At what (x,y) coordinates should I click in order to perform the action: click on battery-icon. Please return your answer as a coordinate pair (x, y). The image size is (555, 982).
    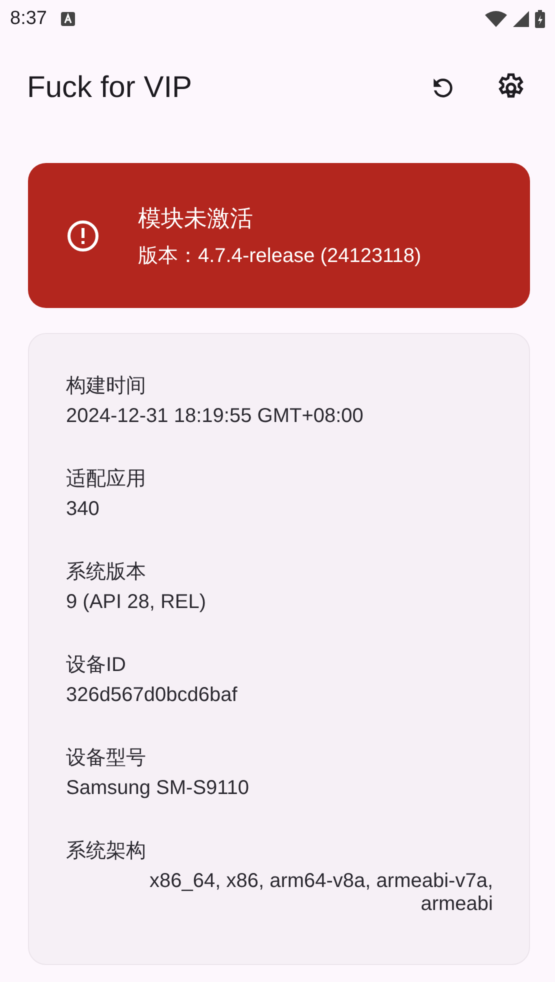
    Looking at the image, I should click on (540, 19).